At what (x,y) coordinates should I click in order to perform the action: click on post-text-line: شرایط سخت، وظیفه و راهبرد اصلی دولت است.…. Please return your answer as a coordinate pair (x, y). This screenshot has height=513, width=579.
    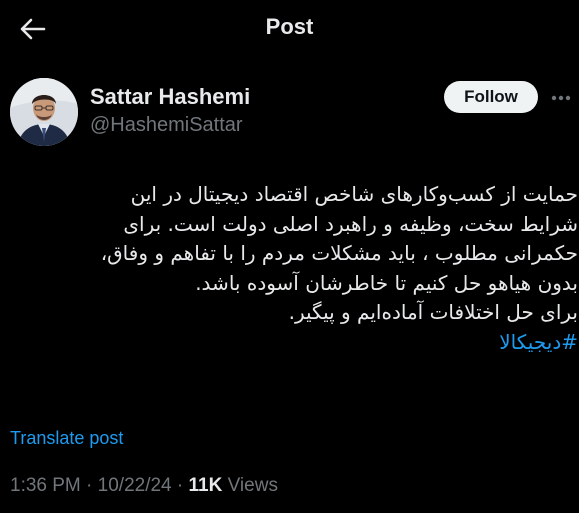
    Looking at the image, I should click on (350, 223).